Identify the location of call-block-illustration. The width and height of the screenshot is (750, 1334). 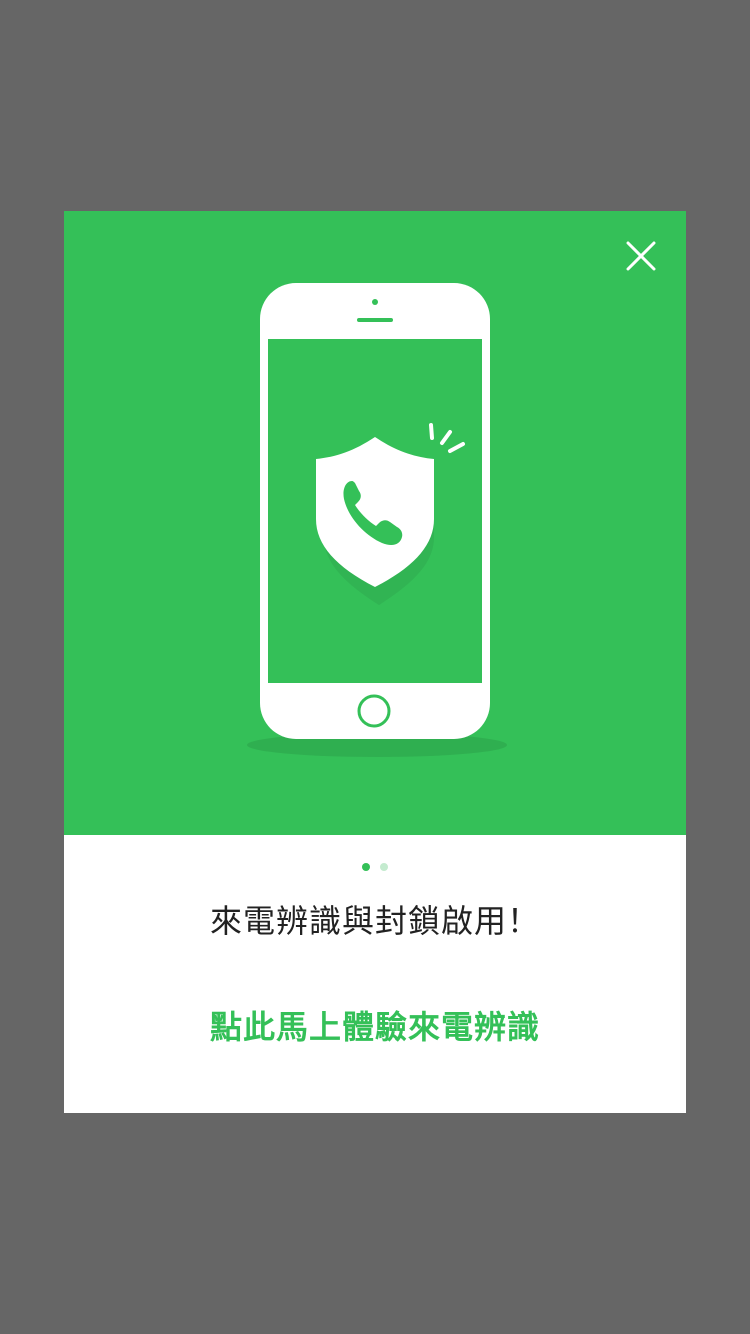
(377, 520).